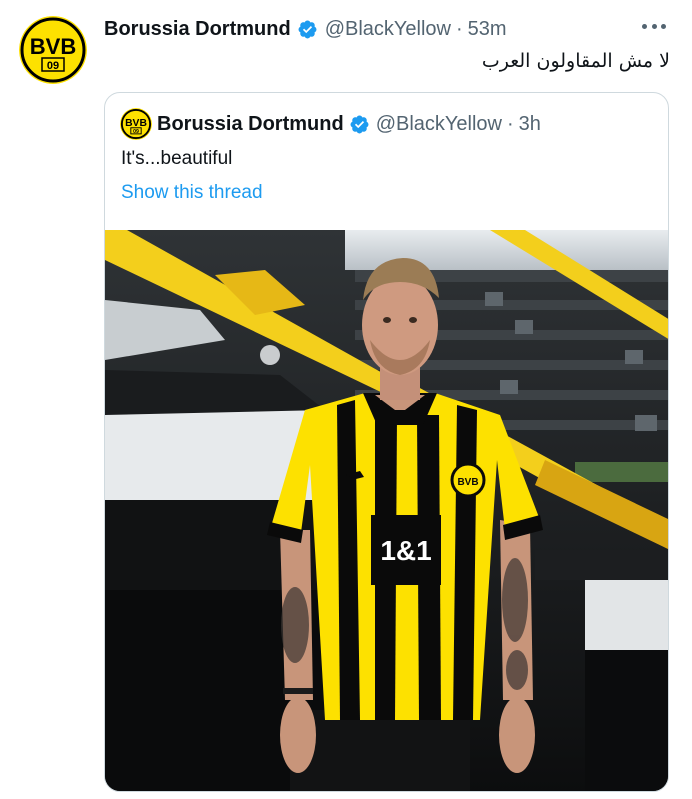 Image resolution: width=692 pixels, height=799 pixels. Describe the element at coordinates (575, 61) in the screenshot. I see `tweet-text: لا مش المقاولون العرب` at that location.